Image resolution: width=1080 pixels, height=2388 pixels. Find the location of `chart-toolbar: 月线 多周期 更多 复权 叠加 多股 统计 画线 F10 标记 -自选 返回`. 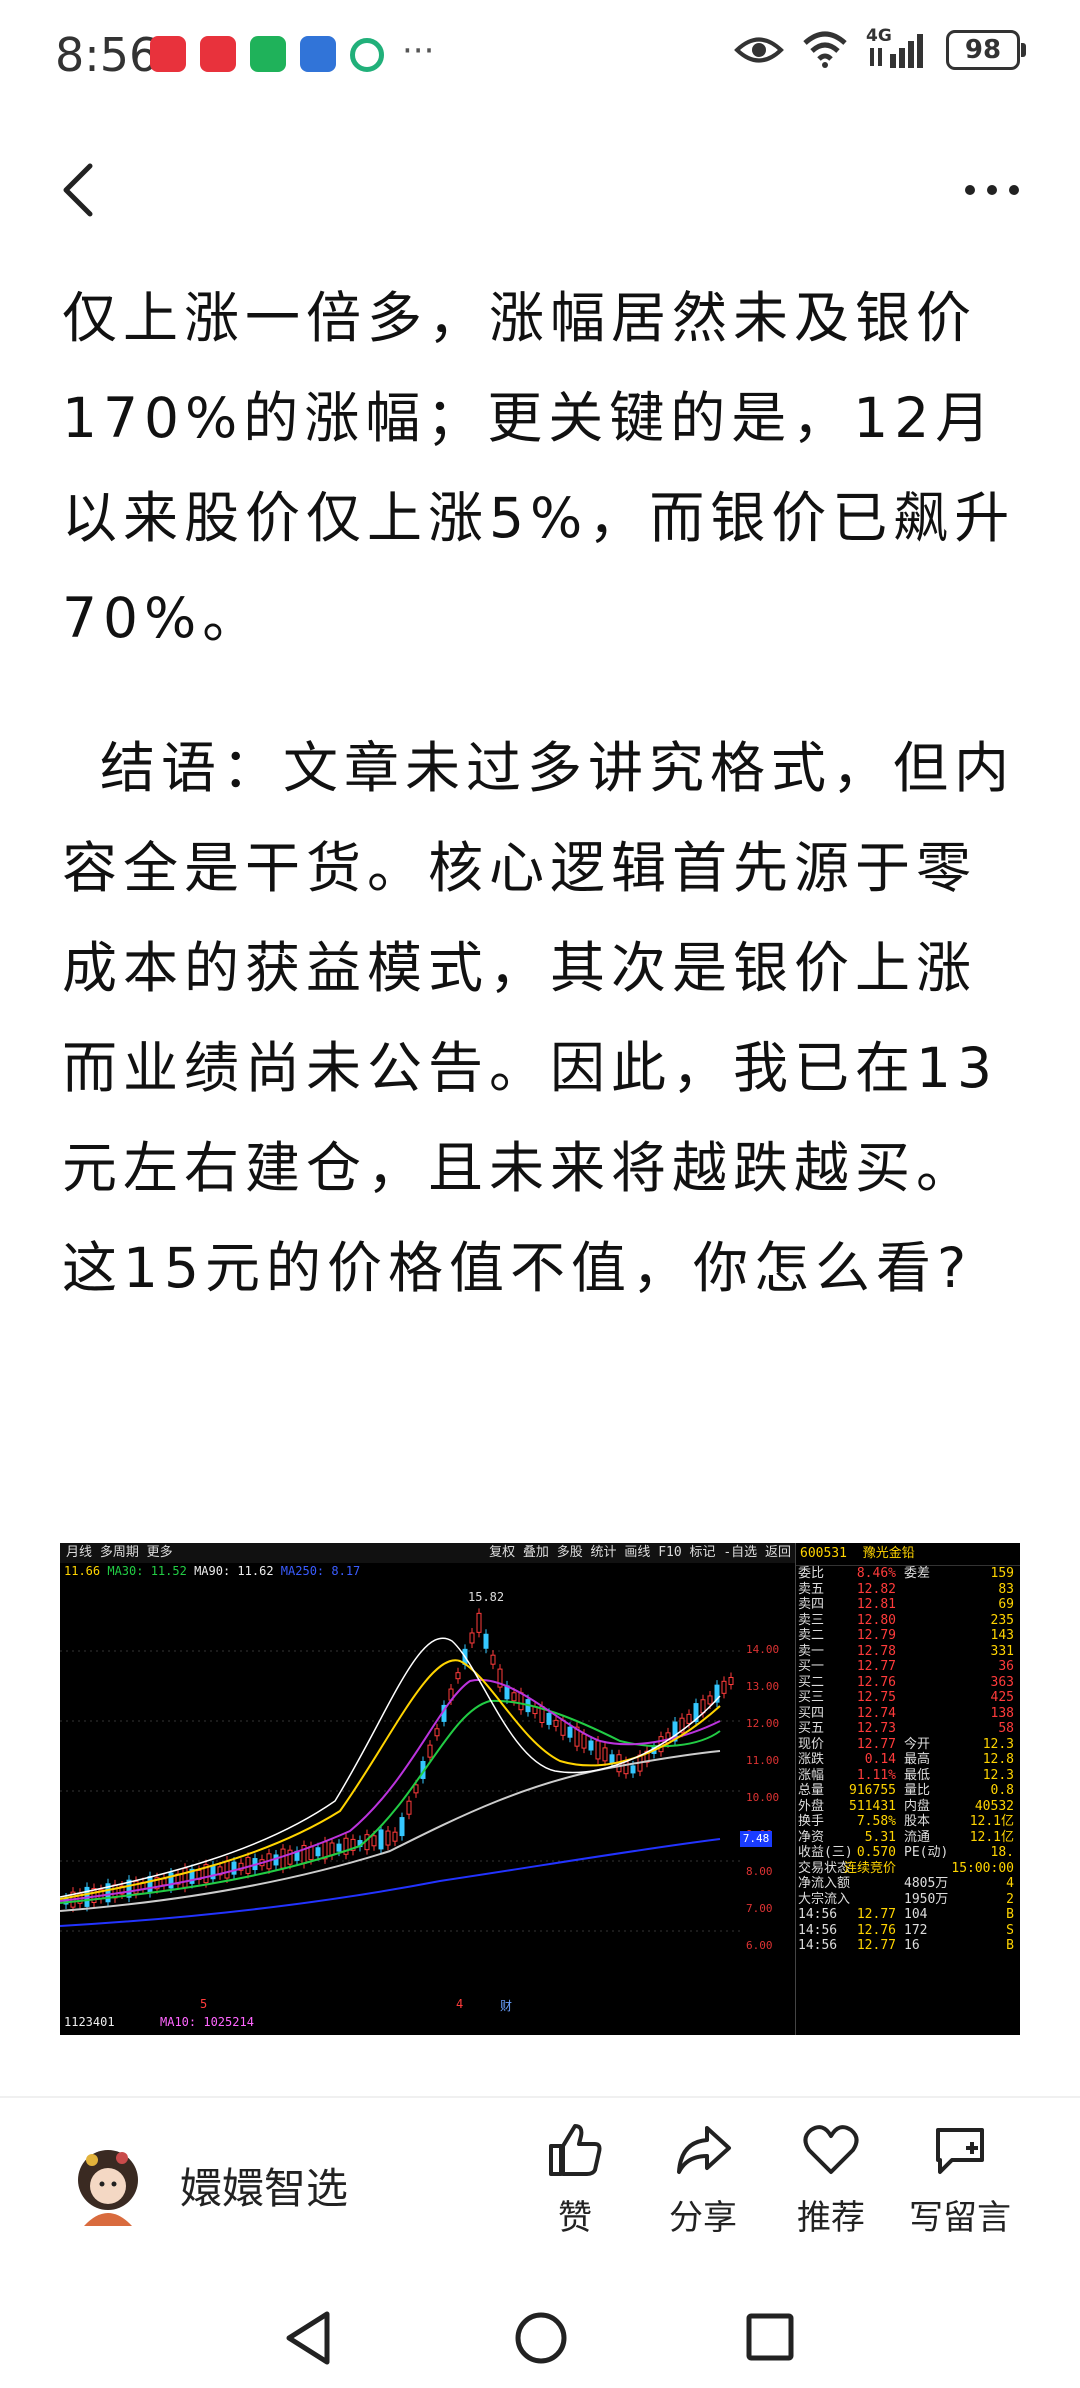

chart-toolbar: 月线 多周期 更多 复权 叠加 多股 统计 画线 F10 标记 -自选 返回 is located at coordinates (427, 1553).